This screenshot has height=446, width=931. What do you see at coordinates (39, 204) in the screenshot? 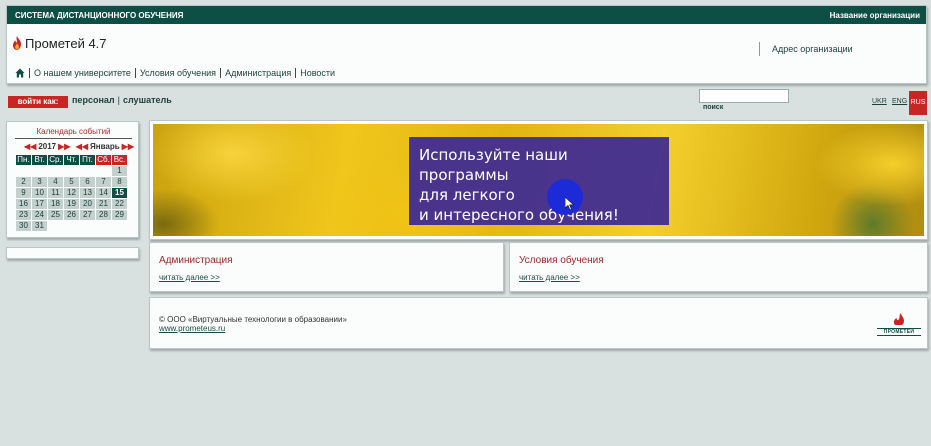
I see `calendar-day: 17` at bounding box center [39, 204].